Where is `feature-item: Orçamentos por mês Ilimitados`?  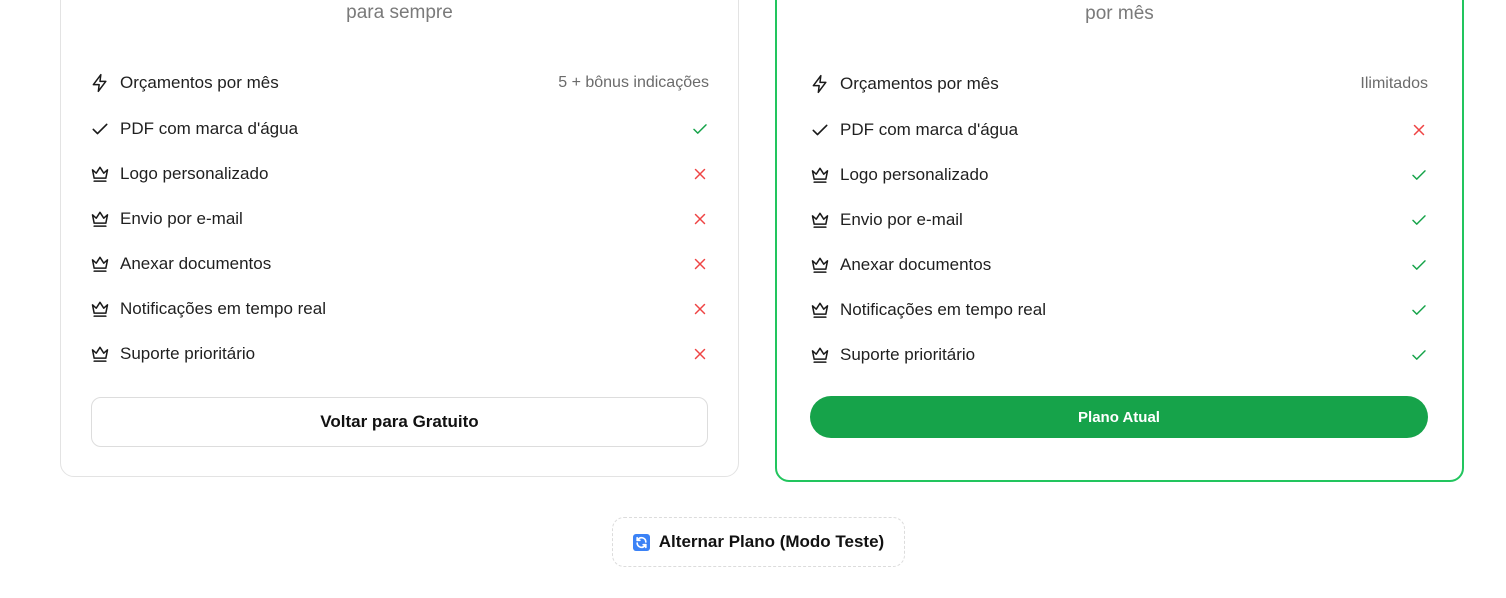 feature-item: Orçamentos por mês Ilimitados is located at coordinates (1119, 83).